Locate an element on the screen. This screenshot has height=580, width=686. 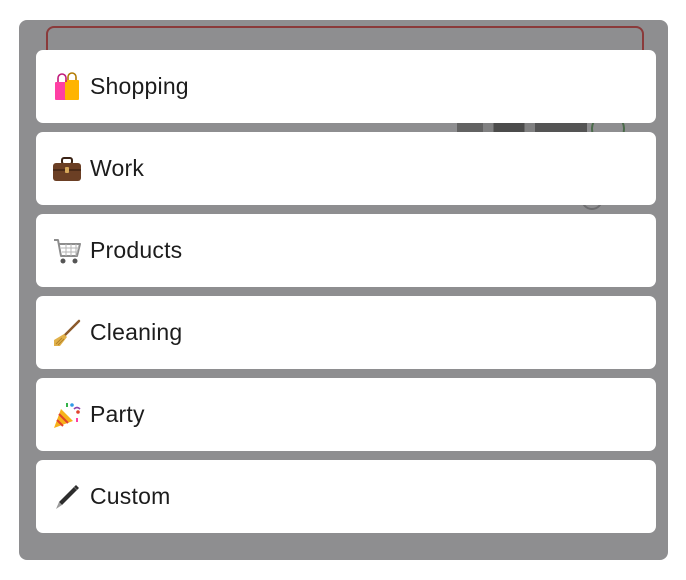
menu-item-label: Cleaning is located at coordinates (136, 332).